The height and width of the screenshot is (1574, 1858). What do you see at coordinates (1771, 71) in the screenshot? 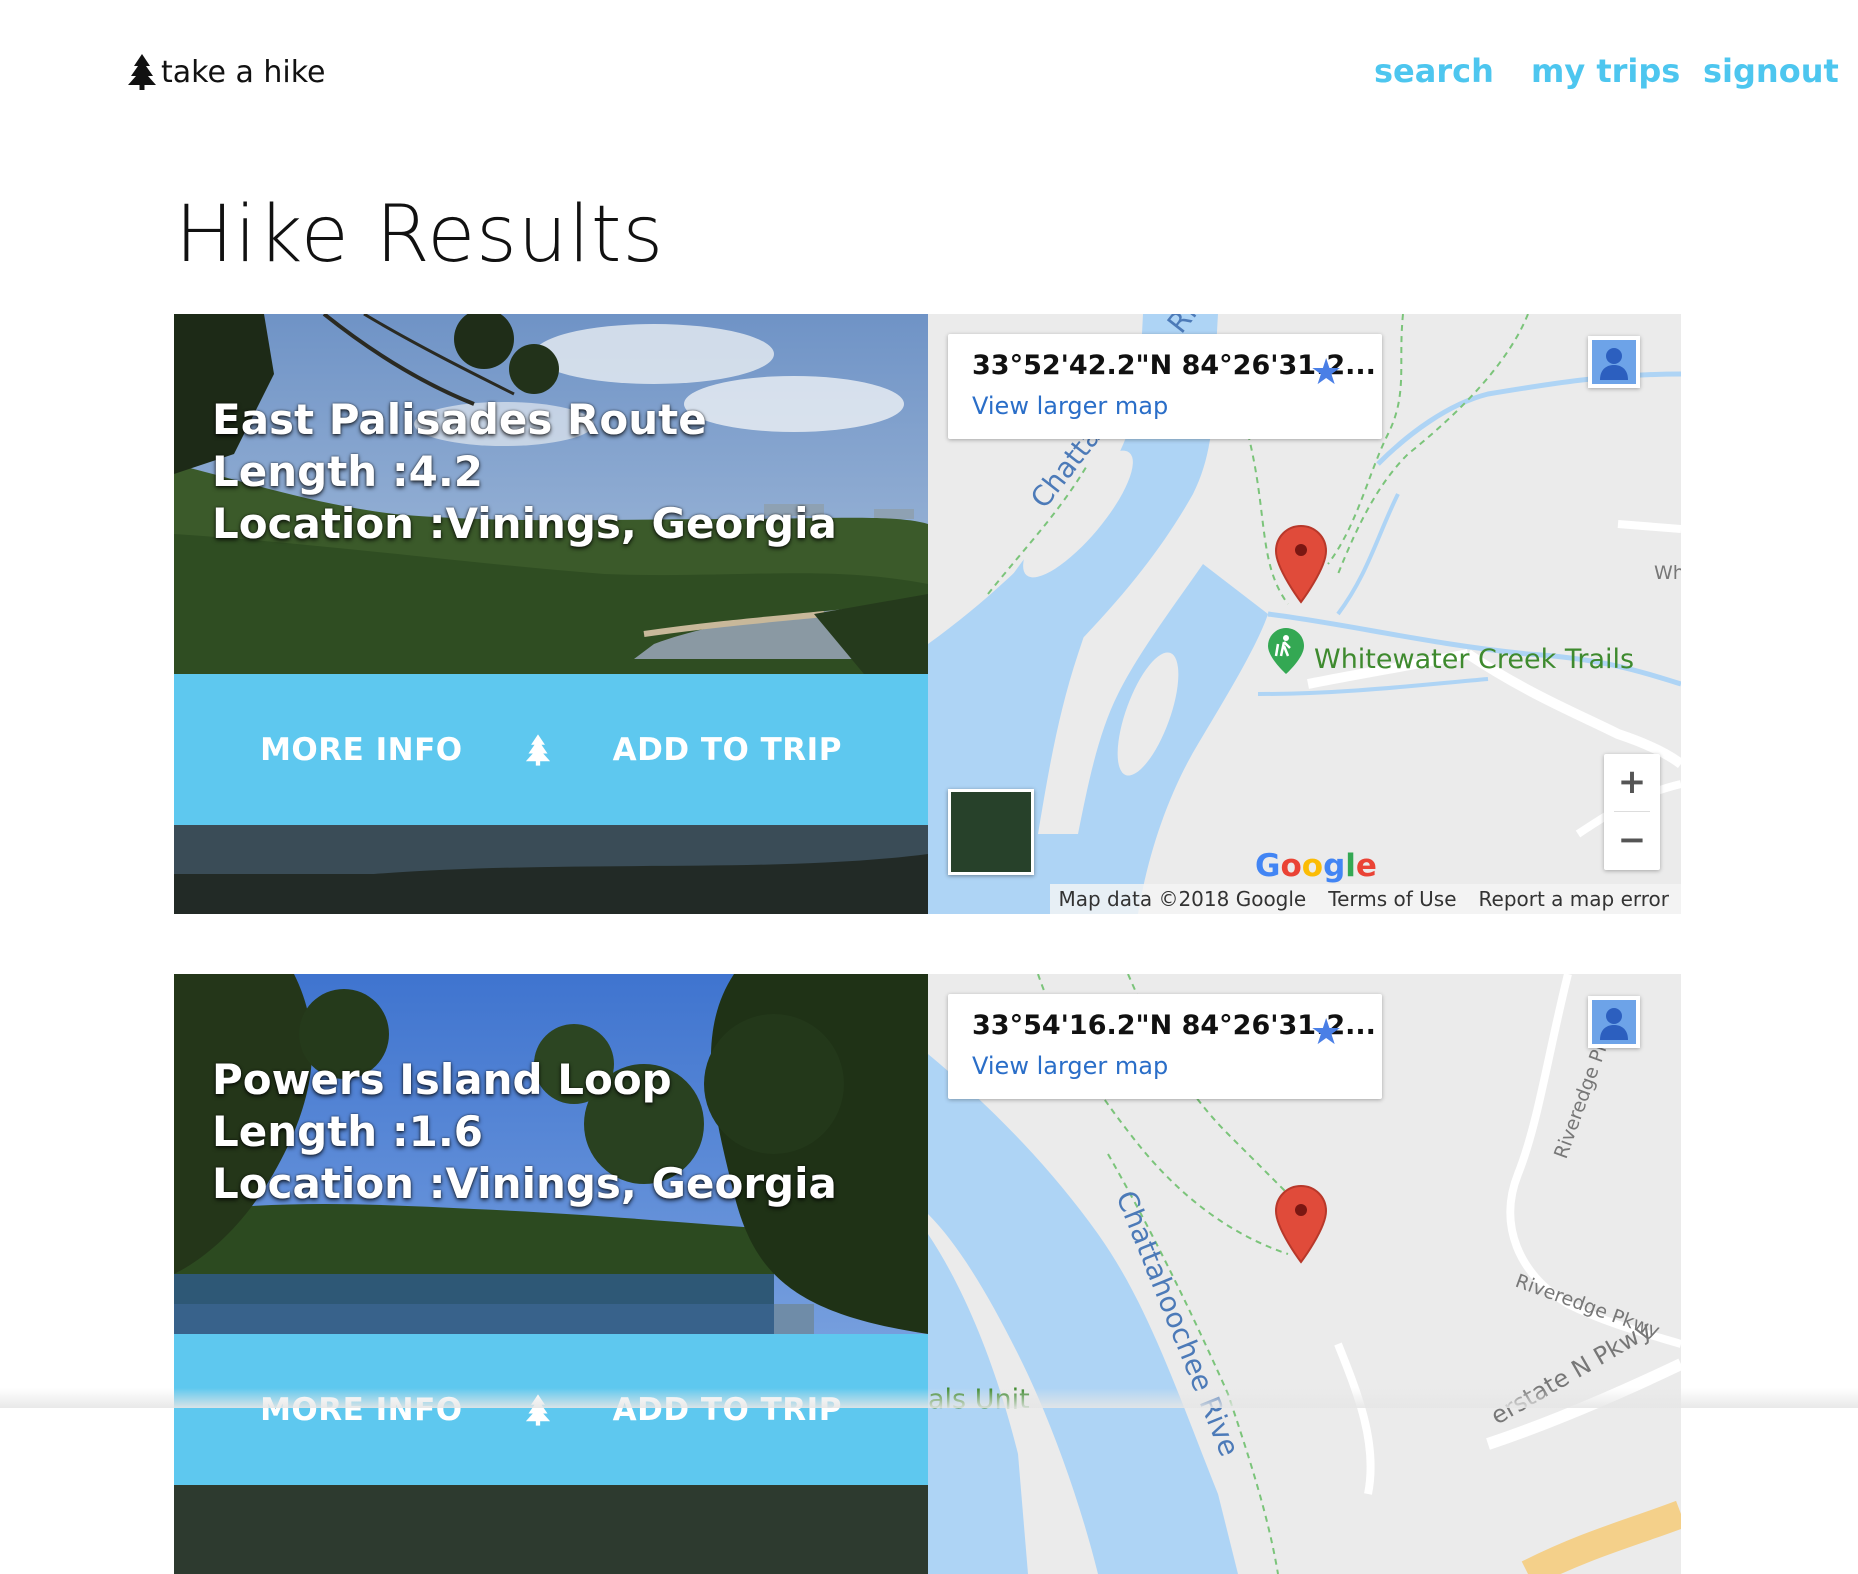
I see `nav-signout-link: signout` at bounding box center [1771, 71].